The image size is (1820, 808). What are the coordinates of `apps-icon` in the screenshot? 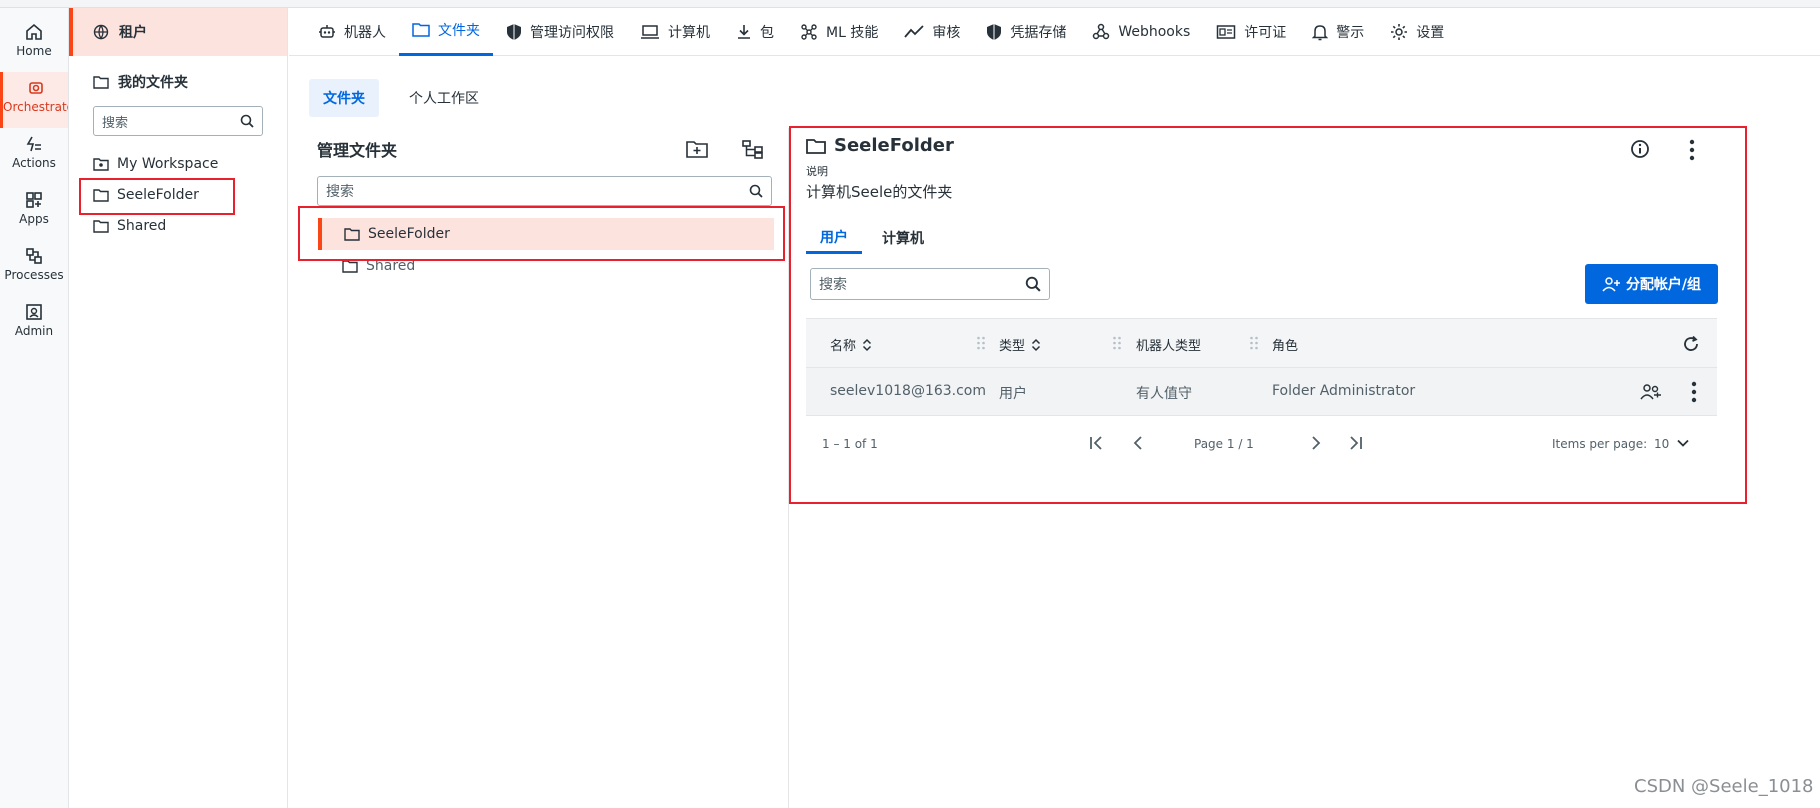 It's located at (34, 200).